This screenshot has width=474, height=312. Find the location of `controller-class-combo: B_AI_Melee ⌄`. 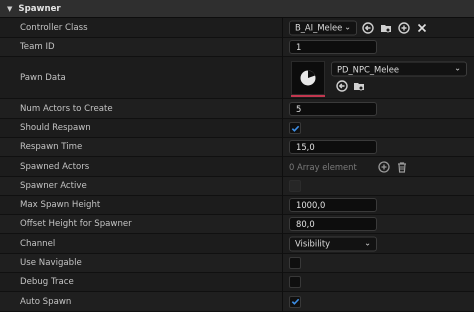

controller-class-combo: B_AI_Melee ⌄ is located at coordinates (323, 27).